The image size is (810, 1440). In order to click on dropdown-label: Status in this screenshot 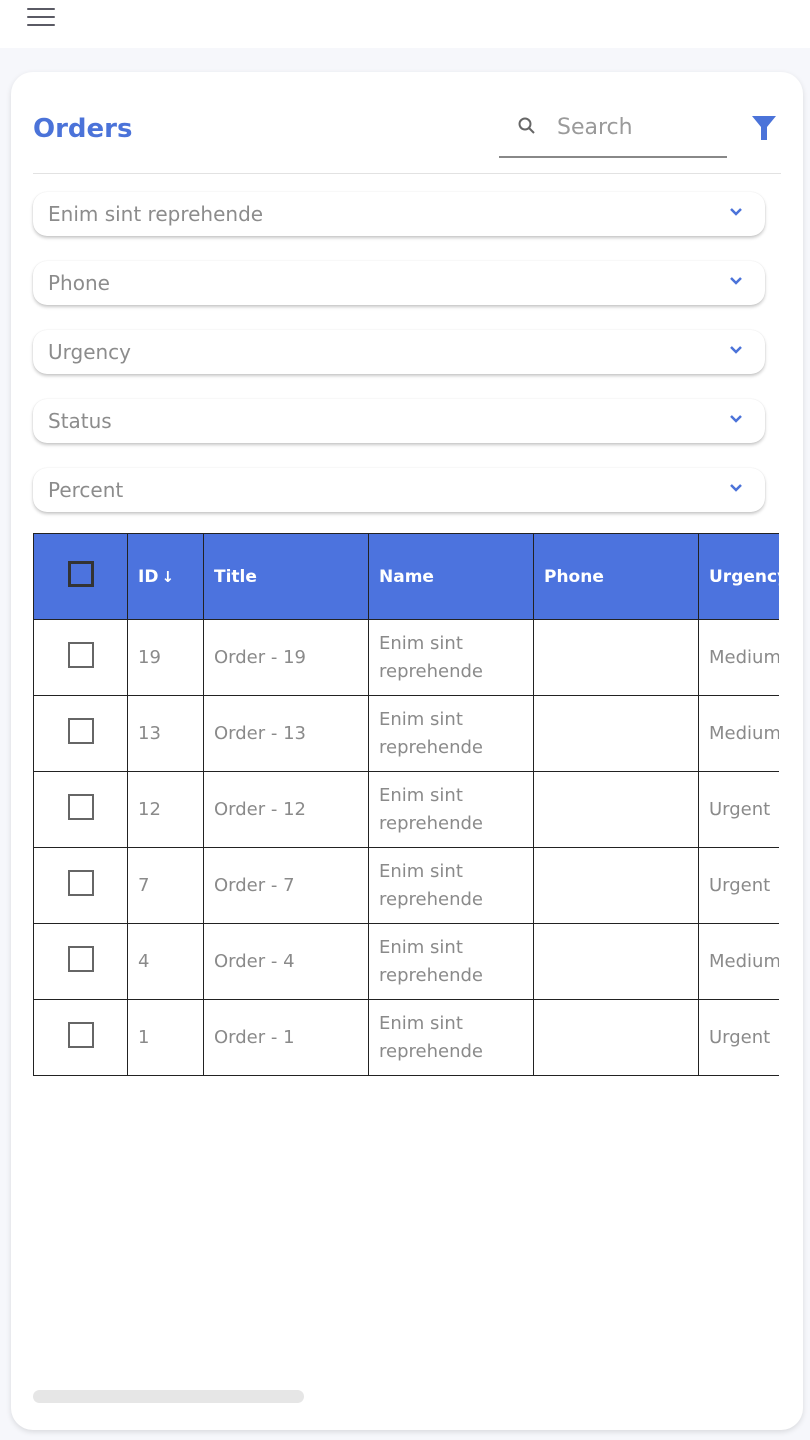, I will do `click(80, 421)`.